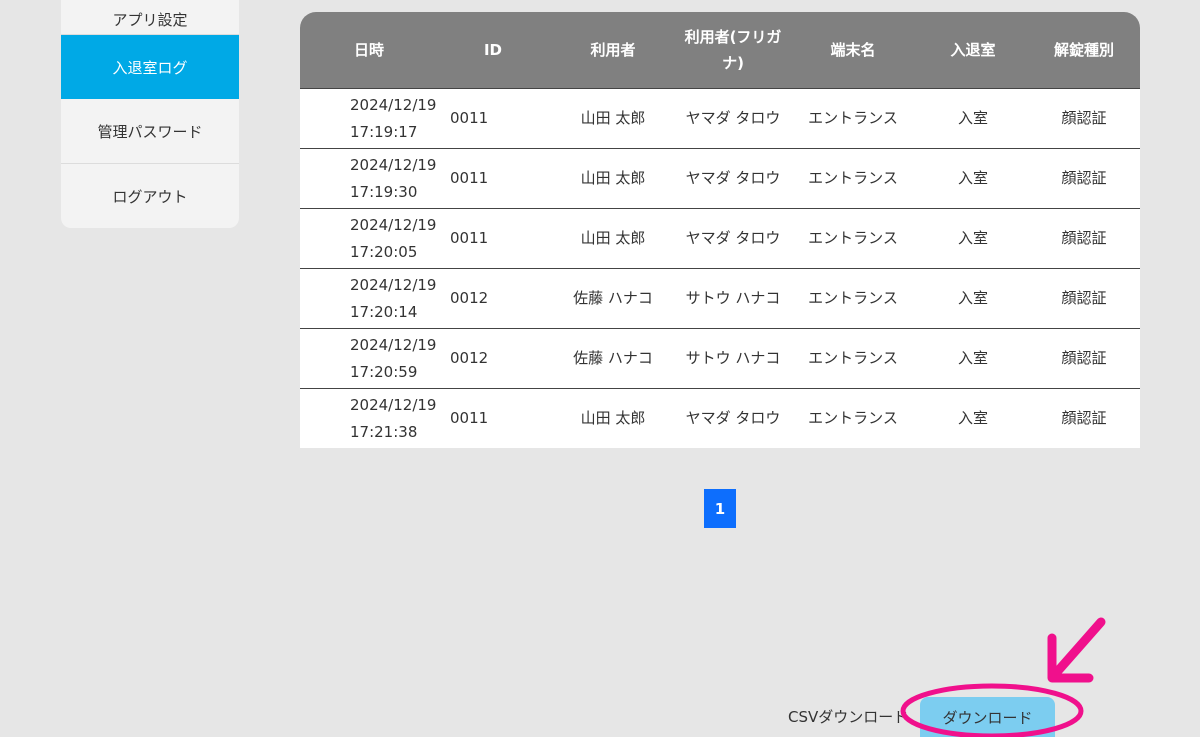  Describe the element at coordinates (733, 50) in the screenshot. I see `header-user-kana: 利用者(フリガナ)` at that location.